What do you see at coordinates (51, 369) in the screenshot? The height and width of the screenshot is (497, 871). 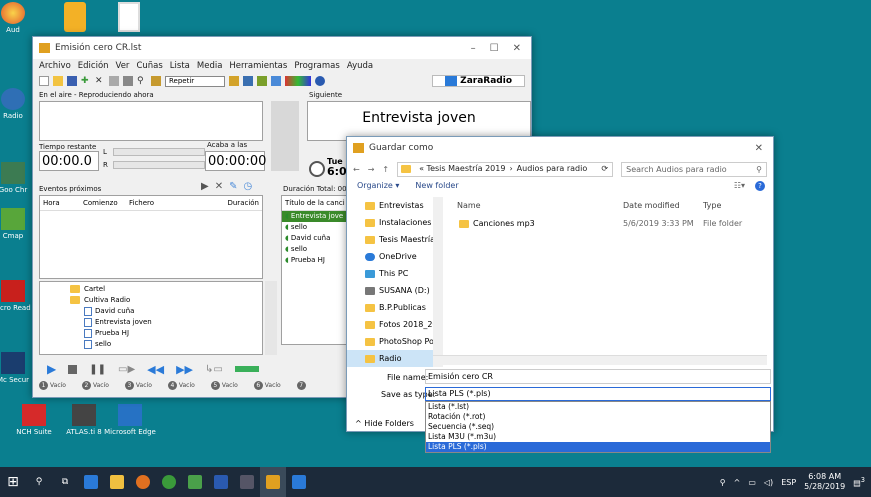 I see `play-icon: ▶` at bounding box center [51, 369].